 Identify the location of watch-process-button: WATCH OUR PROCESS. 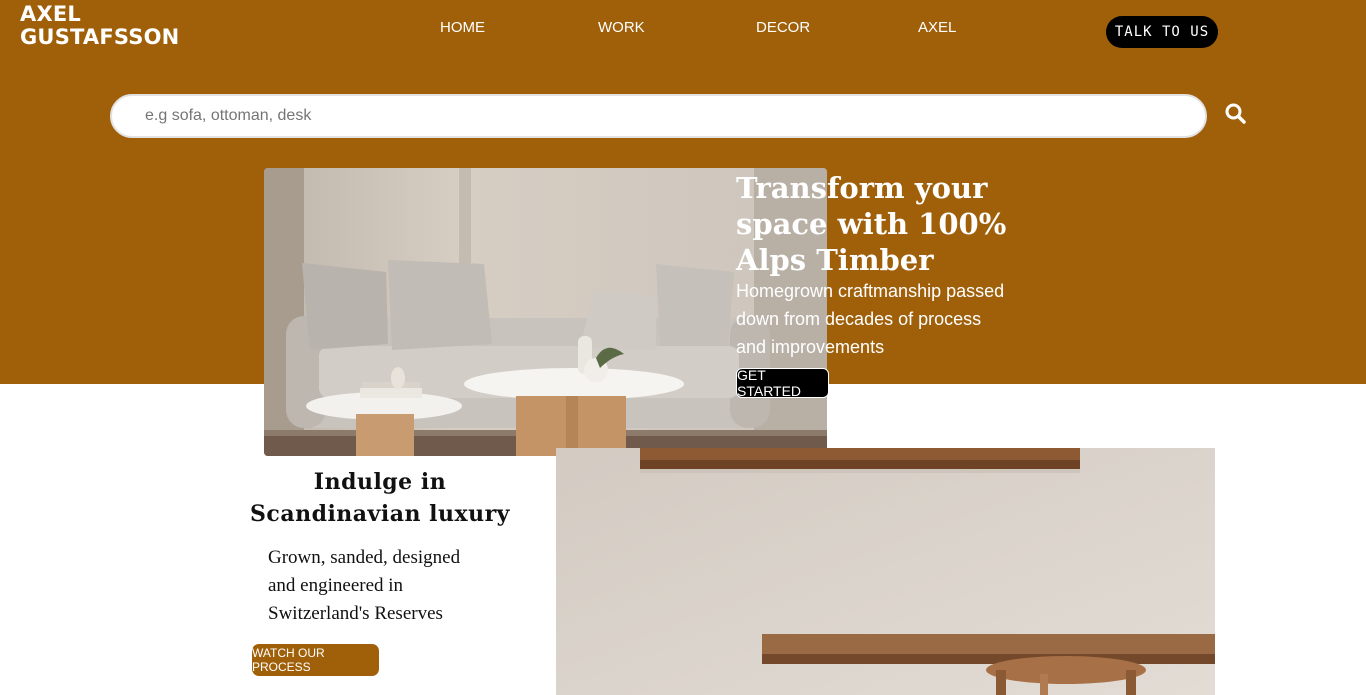
(315, 660).